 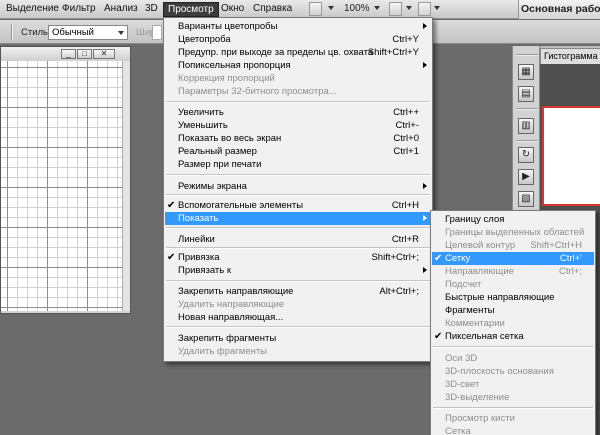 I want to click on info-icon: ▤, so click(x=526, y=94).